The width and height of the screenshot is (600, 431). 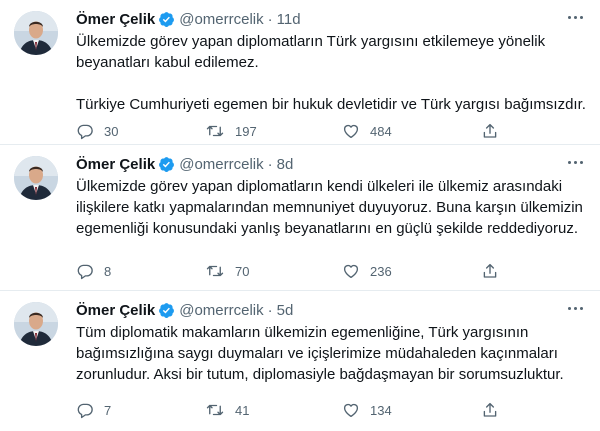 What do you see at coordinates (93, 271) in the screenshot?
I see `reply-button: 8` at bounding box center [93, 271].